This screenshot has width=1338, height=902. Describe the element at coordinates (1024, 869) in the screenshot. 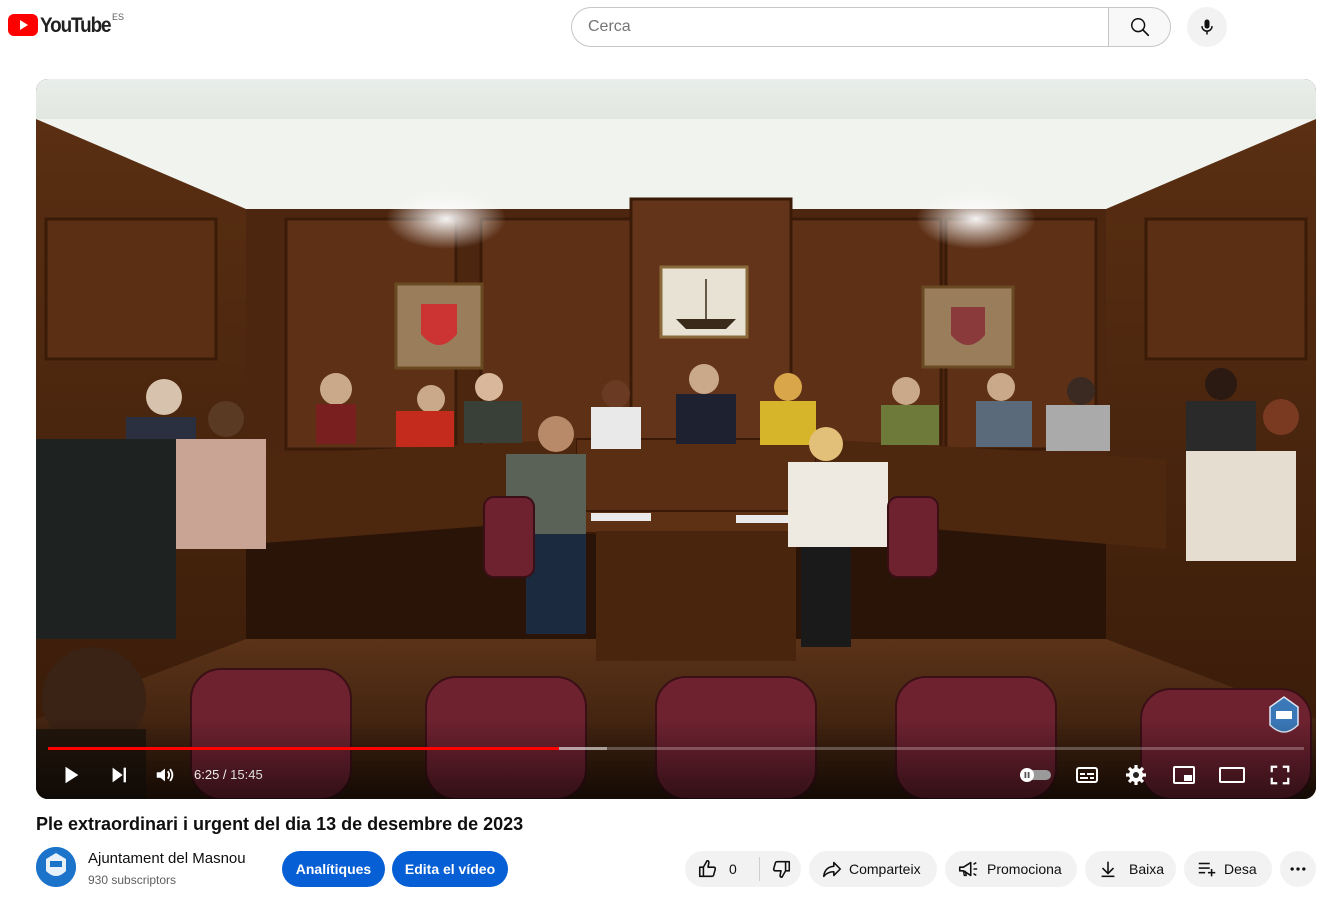

I see `promote-label: Promociona` at that location.